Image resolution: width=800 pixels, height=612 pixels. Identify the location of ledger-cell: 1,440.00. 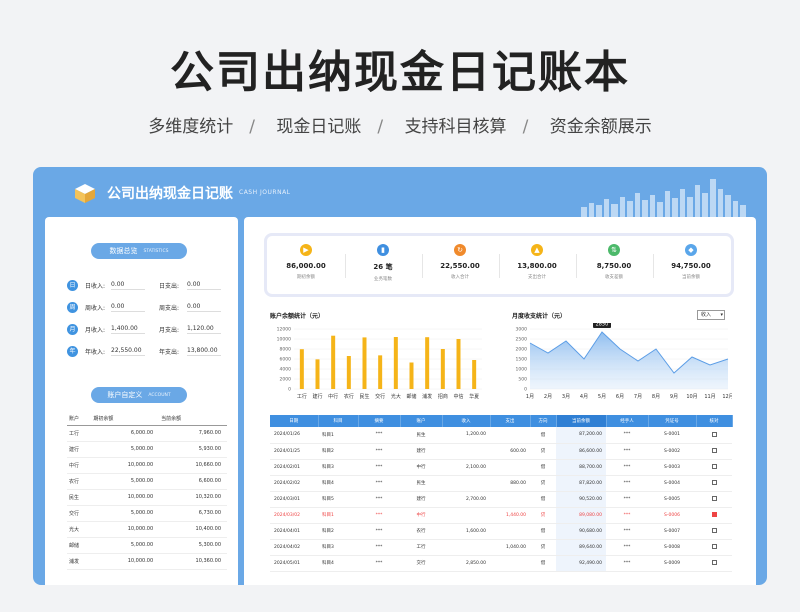
(510, 515).